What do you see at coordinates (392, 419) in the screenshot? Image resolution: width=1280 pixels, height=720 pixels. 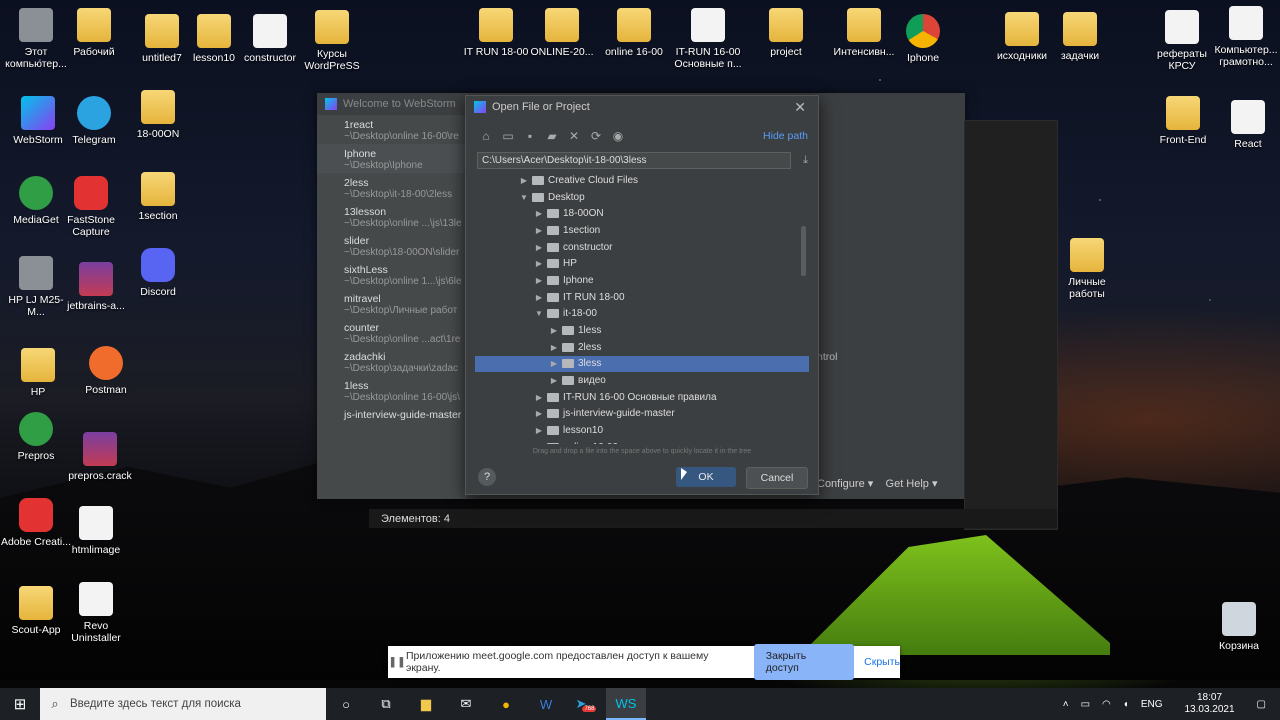 I see `recent-project-item: js-interview-guide-master` at bounding box center [392, 419].